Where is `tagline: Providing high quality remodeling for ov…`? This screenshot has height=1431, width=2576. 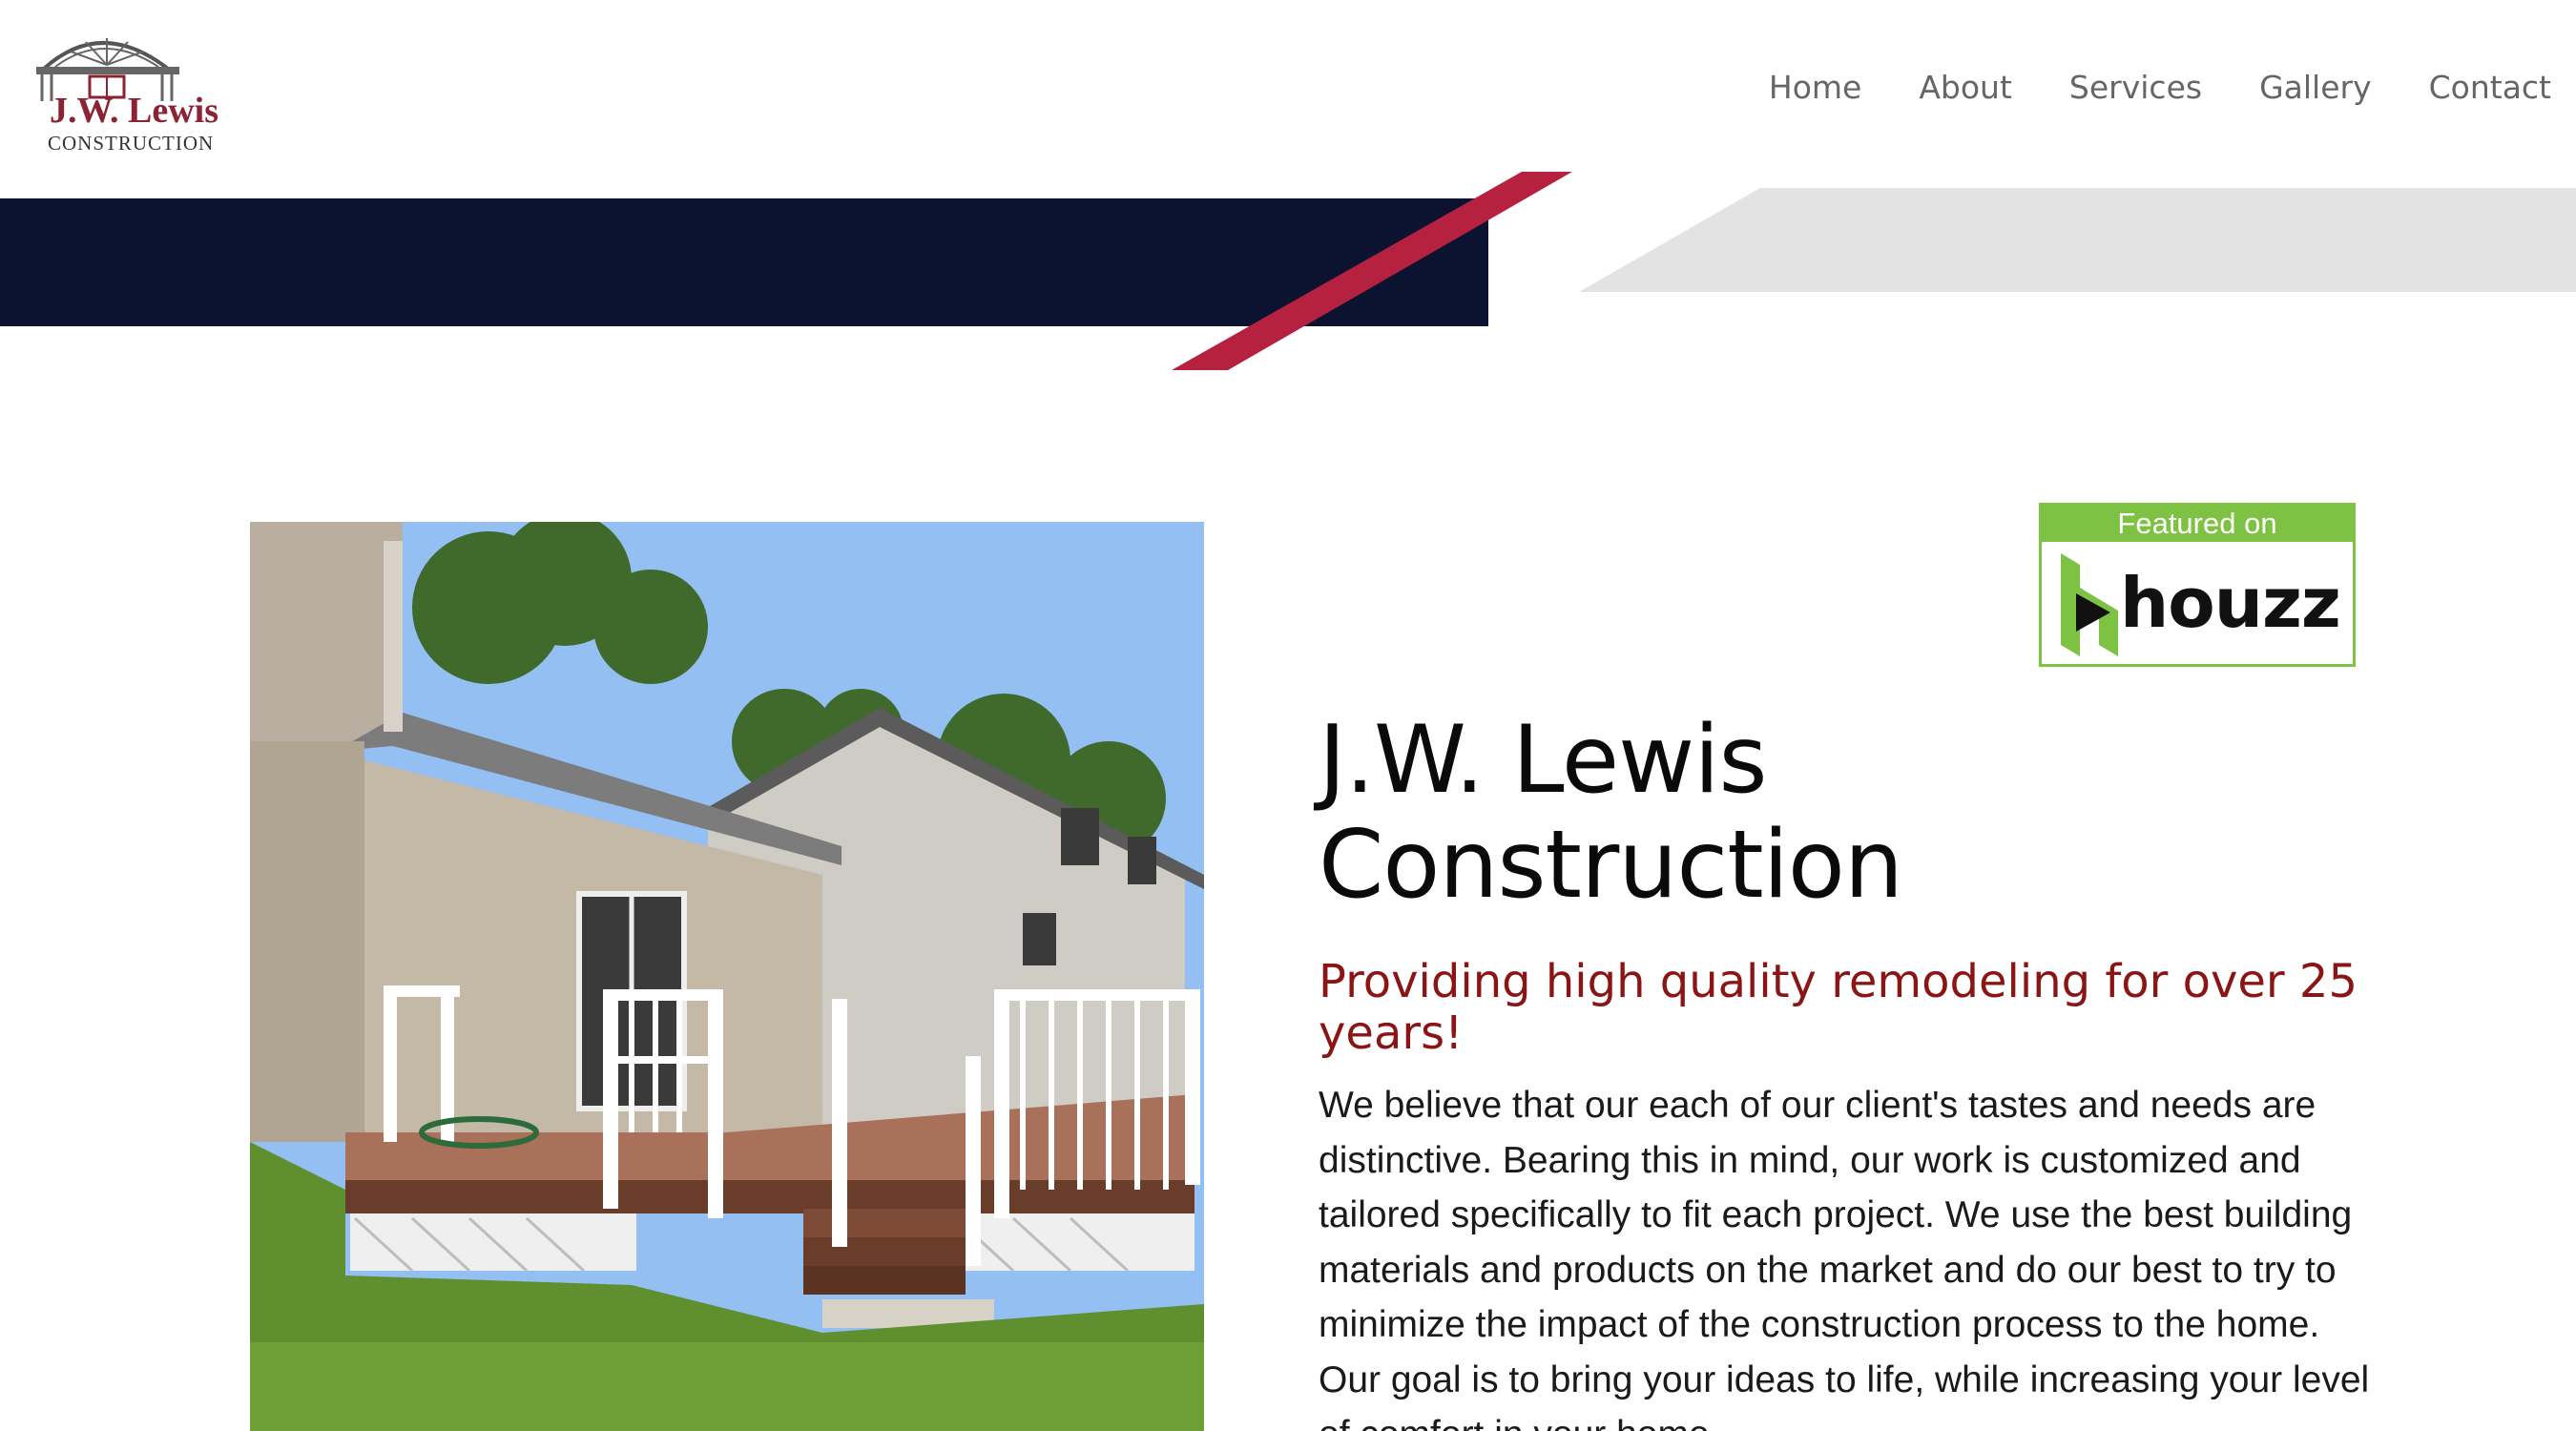 tagline: Providing high quality remodeling for ov… is located at coordinates (1838, 1008).